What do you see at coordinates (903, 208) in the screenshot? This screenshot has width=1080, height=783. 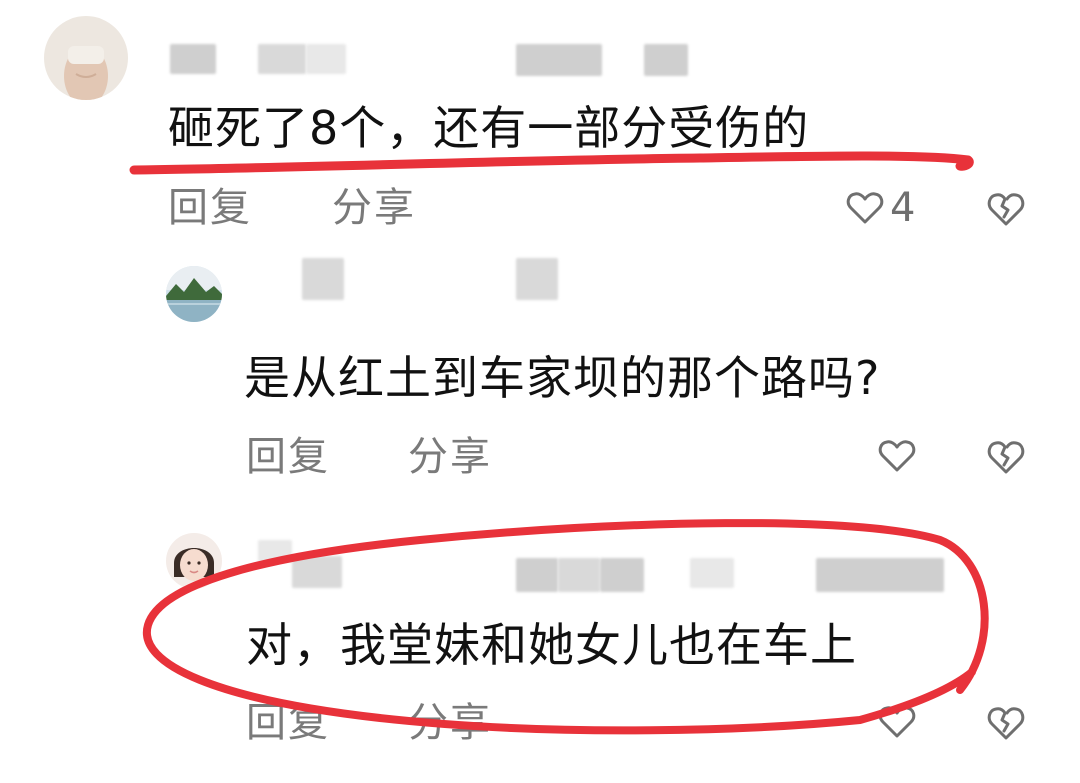 I see `like-count: 4` at bounding box center [903, 208].